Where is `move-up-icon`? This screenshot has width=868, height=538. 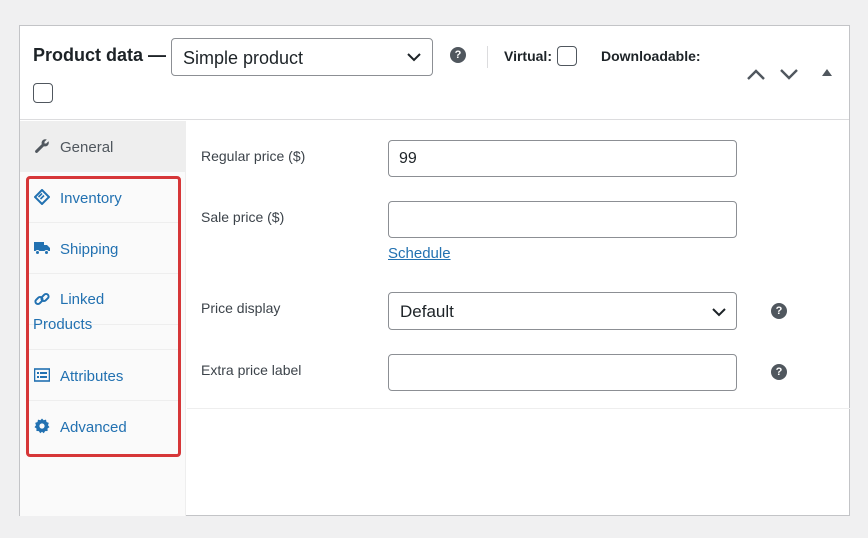 move-up-icon is located at coordinates (756, 74).